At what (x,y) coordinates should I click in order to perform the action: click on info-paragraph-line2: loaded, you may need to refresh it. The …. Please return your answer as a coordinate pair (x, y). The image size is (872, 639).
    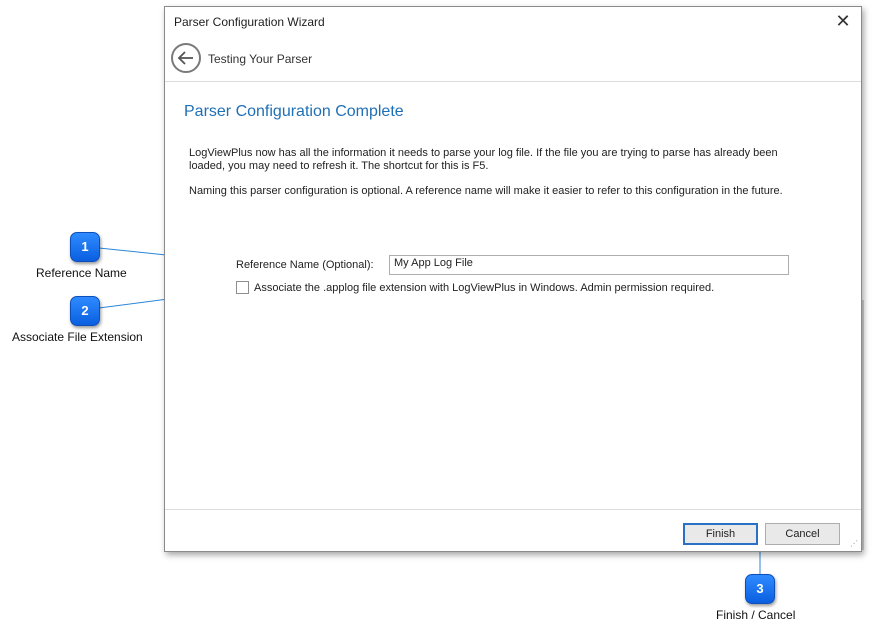
    Looking at the image, I should click on (339, 166).